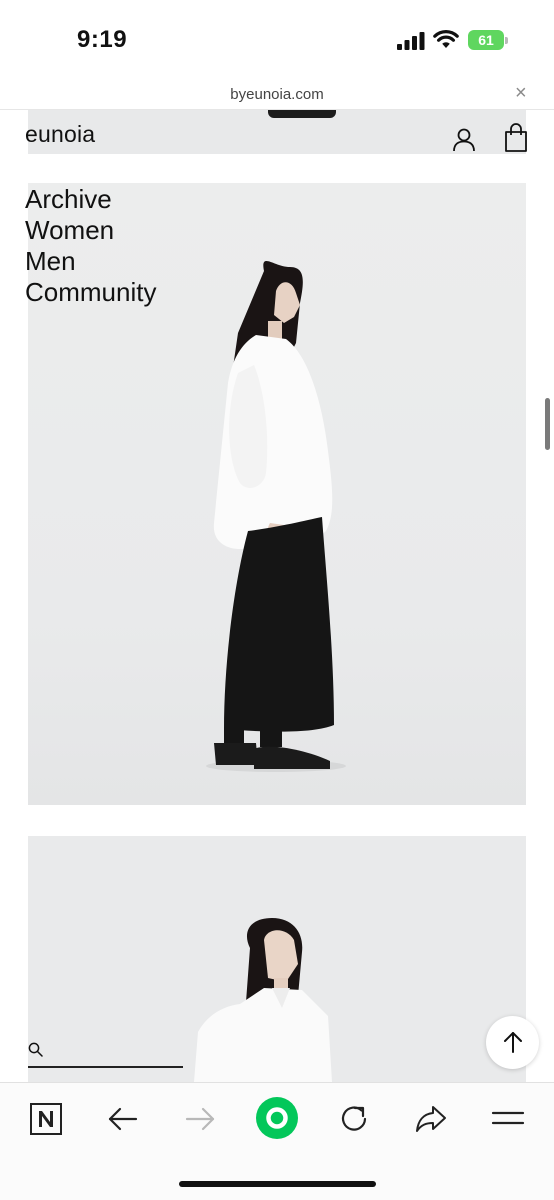 This screenshot has width=554, height=1200. What do you see at coordinates (277, 1184) in the screenshot?
I see `home-indicator` at bounding box center [277, 1184].